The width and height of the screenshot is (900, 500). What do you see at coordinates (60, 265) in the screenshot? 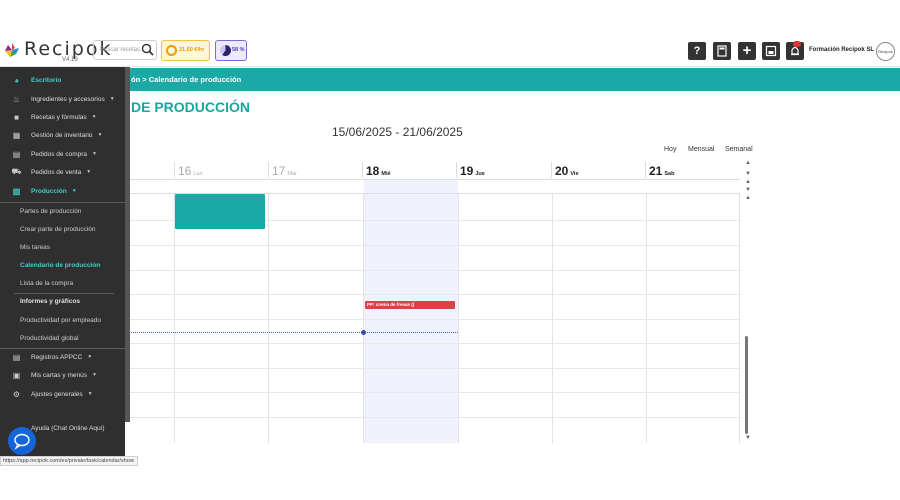
I see `sidebar-subitem-production-calendar: Calendario de producción` at bounding box center [60, 265].